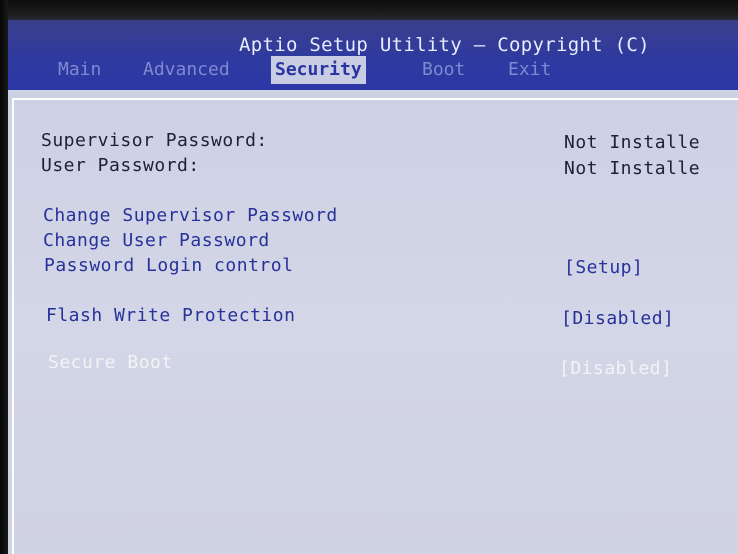  I want to click on user-password-status: Not Installe, so click(632, 168).